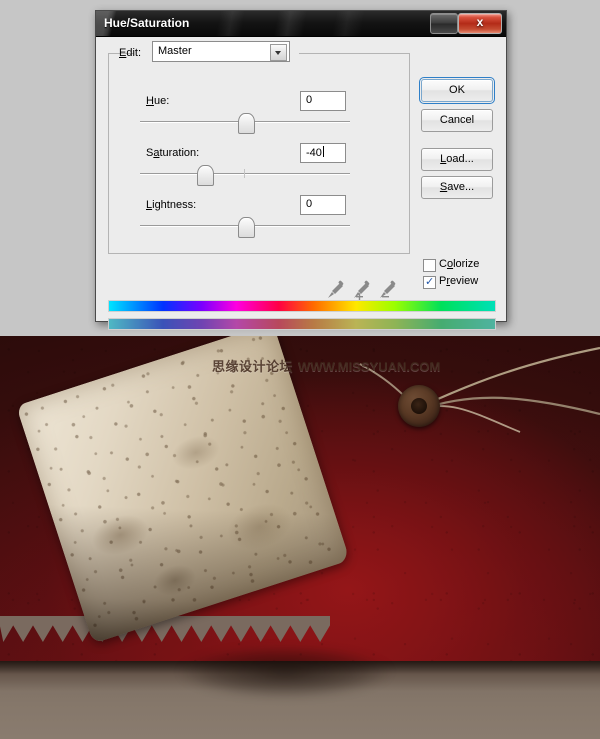 The height and width of the screenshot is (739, 600). What do you see at coordinates (466, 264) in the screenshot?
I see `colorize-label-text: lorize` at bounding box center [466, 264].